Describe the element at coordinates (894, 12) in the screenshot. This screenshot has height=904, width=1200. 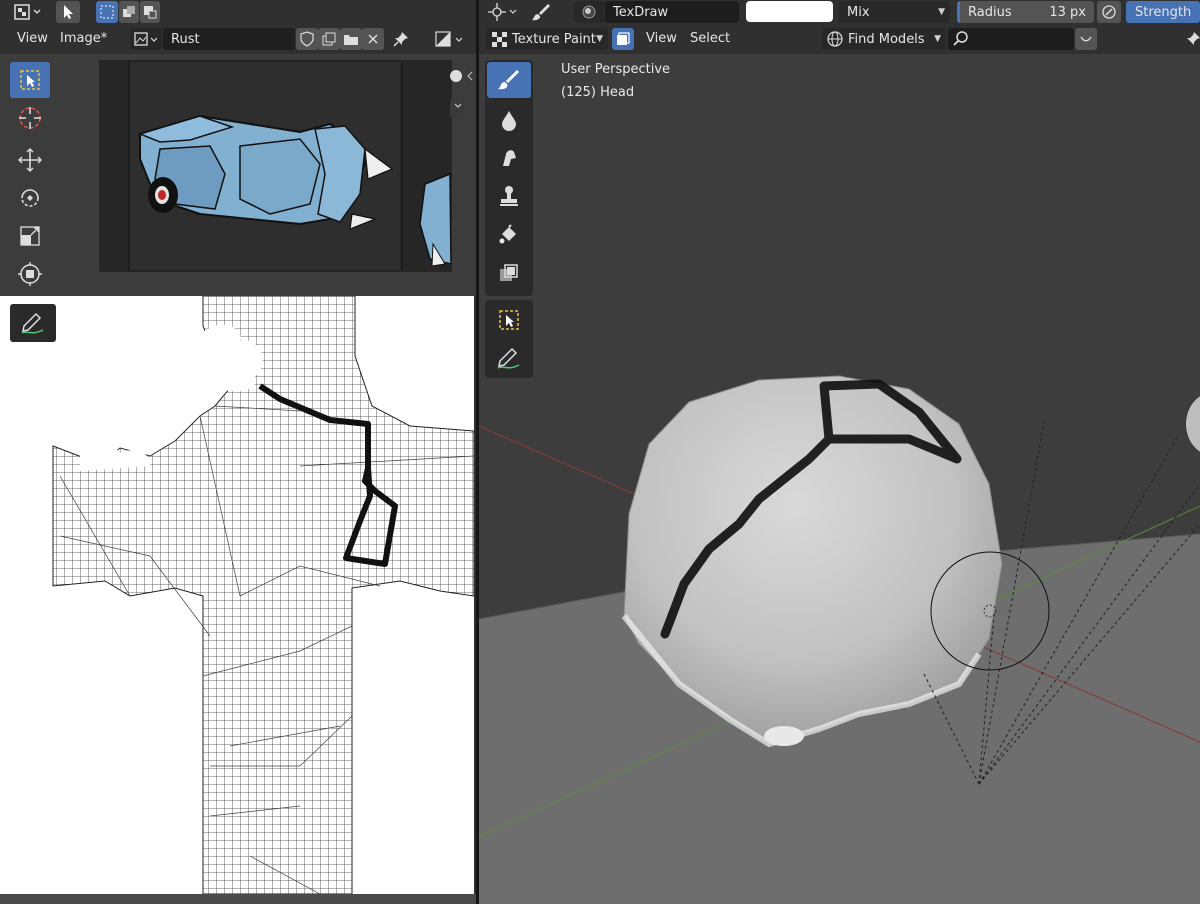
I see `blend-mode-dropdown: Mix ▼` at that location.